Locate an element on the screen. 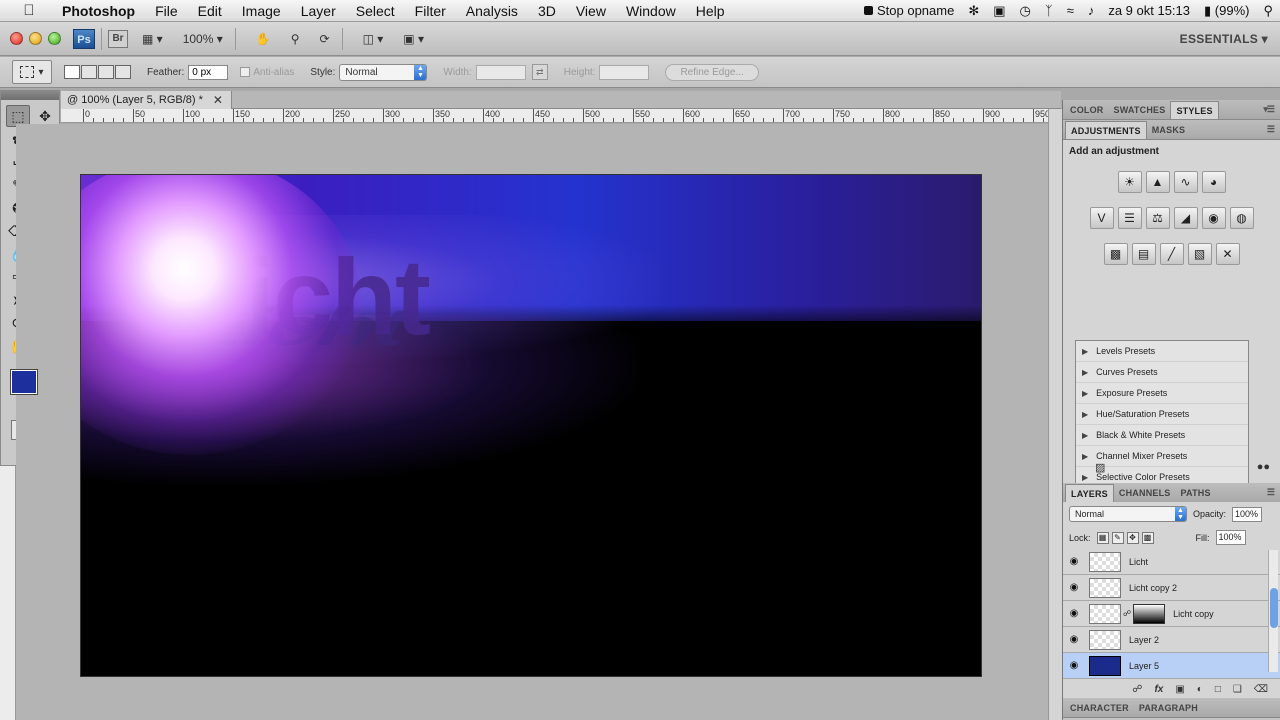  new-layer-icon: ❏ is located at coordinates (1237, 689).